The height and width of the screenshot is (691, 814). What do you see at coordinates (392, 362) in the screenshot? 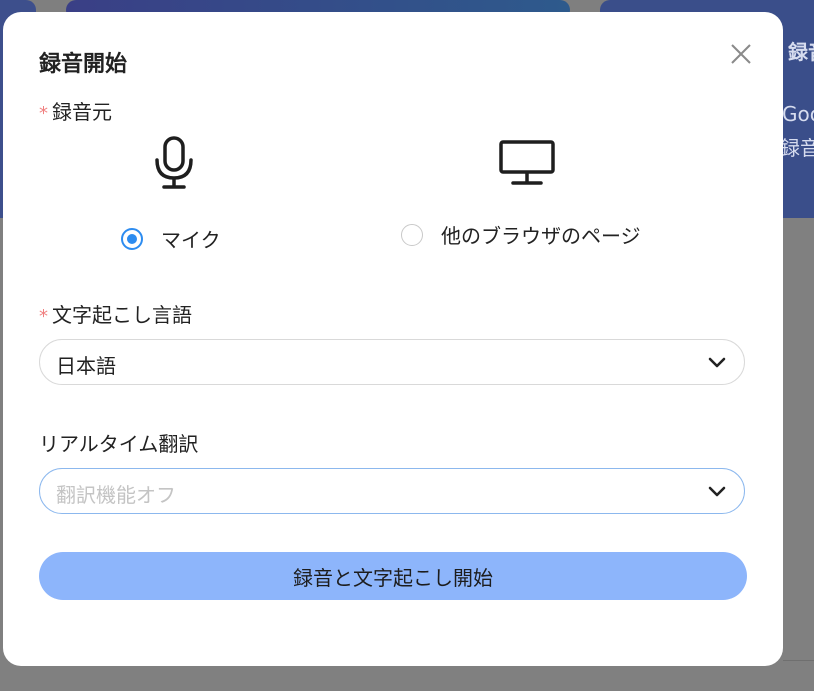
I see `language-select: 日本語` at bounding box center [392, 362].